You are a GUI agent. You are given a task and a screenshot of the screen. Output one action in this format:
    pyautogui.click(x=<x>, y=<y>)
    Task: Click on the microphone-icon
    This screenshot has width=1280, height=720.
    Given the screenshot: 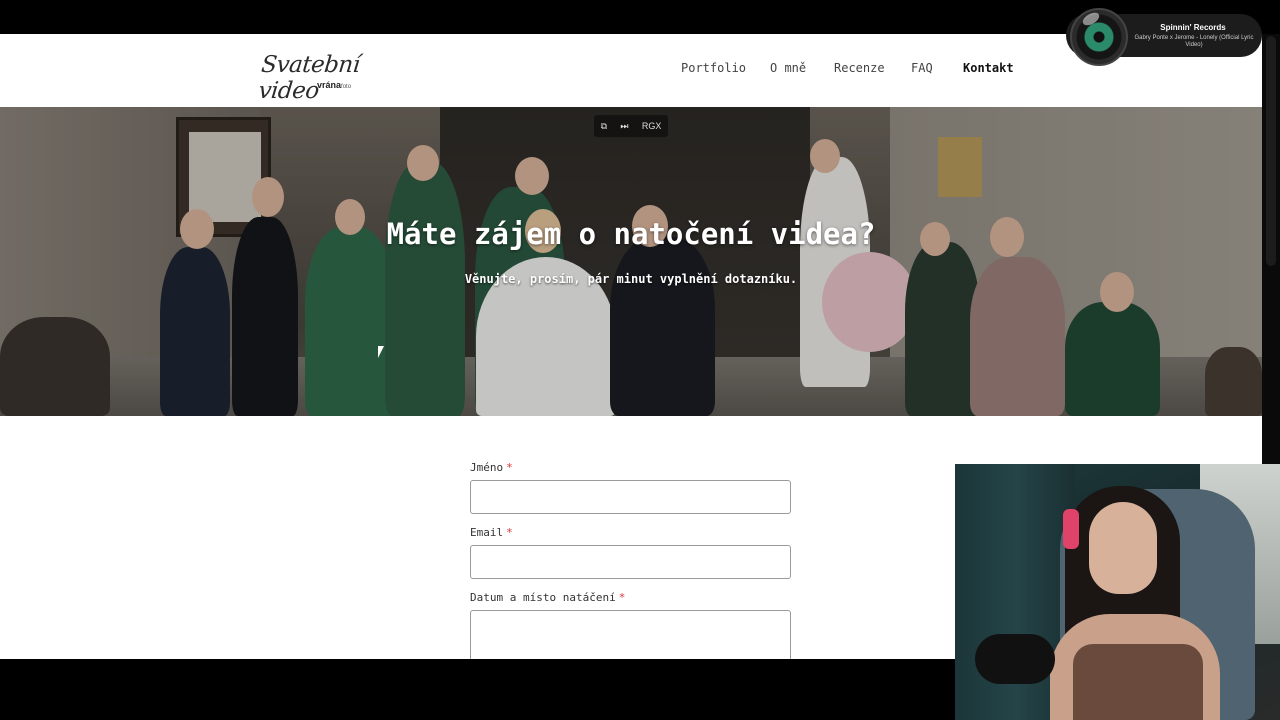 What is the action you would take?
    pyautogui.click(x=1015, y=659)
    